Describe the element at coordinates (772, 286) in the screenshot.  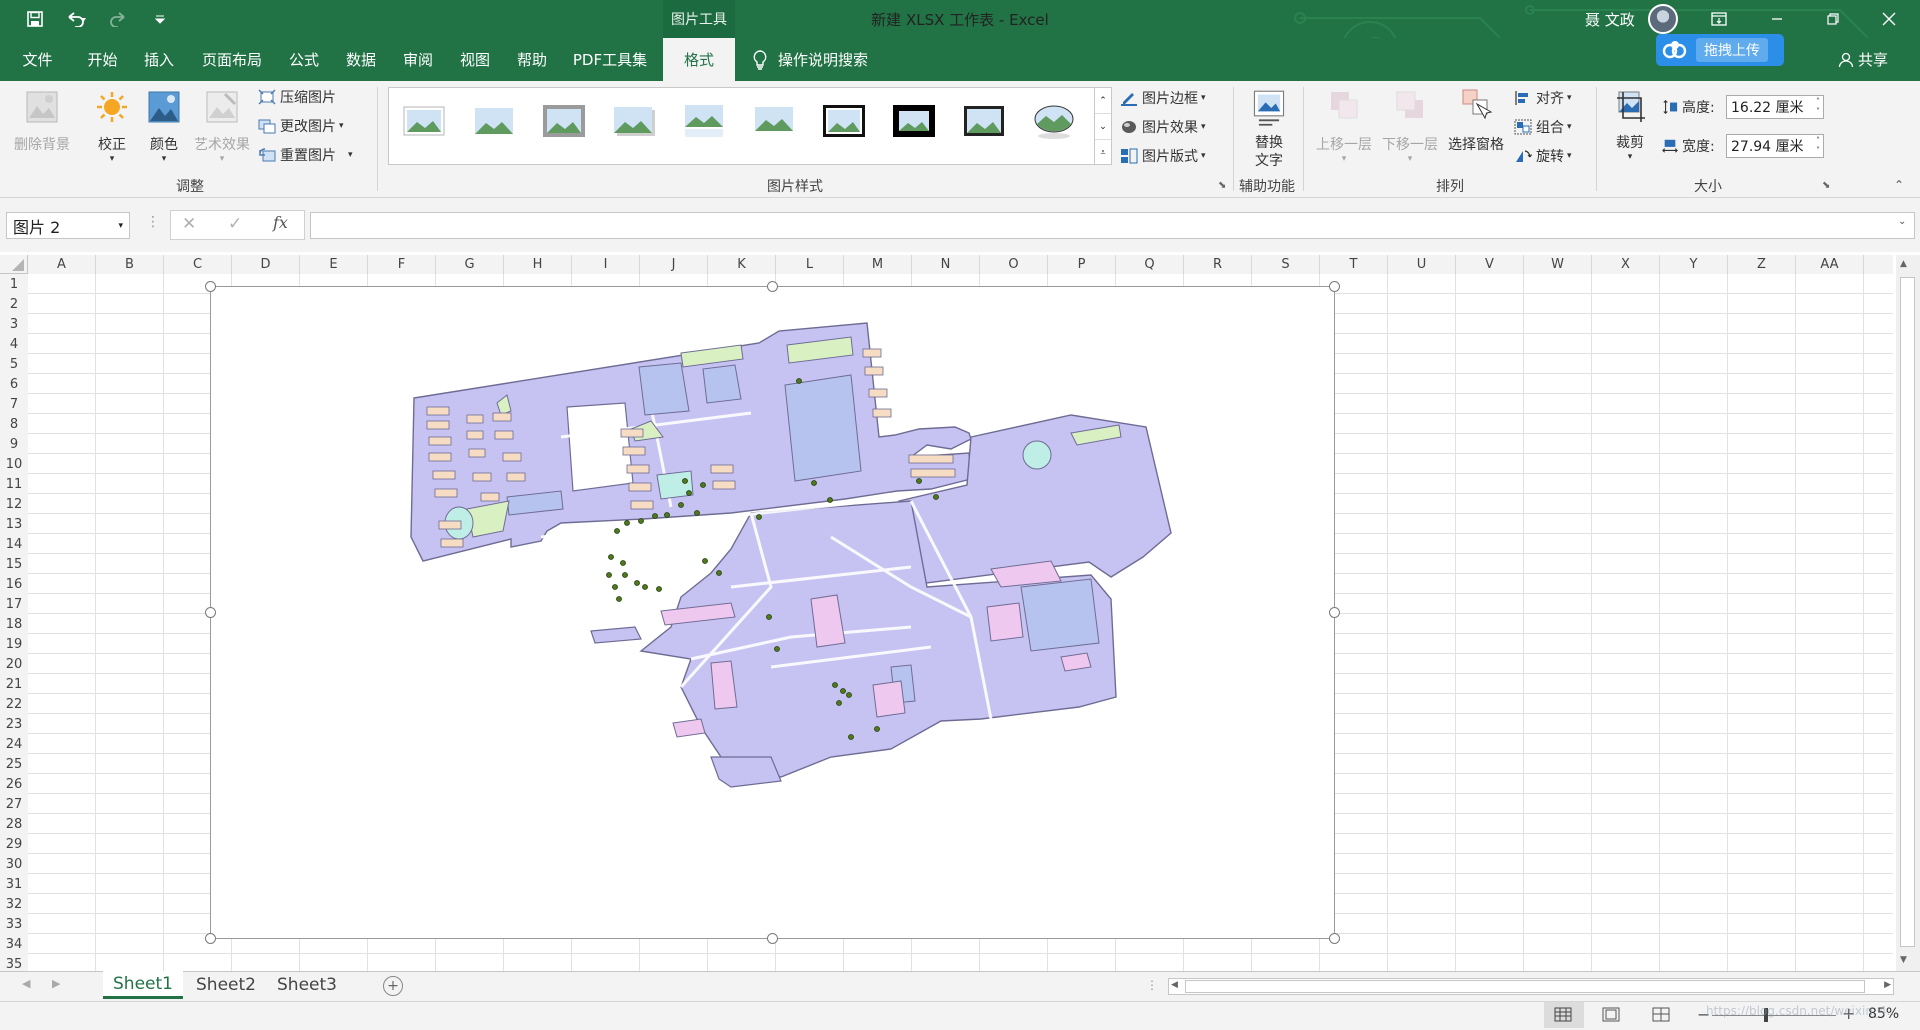
I see `resize-handle-top` at that location.